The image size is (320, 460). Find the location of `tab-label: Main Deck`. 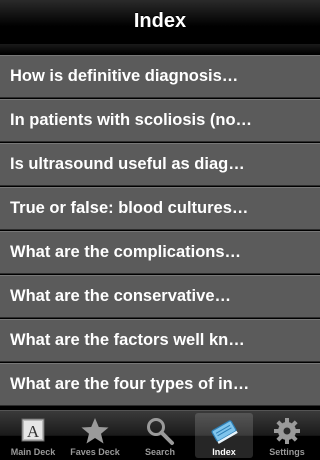

tab-label: Main Deck is located at coordinates (33, 452).